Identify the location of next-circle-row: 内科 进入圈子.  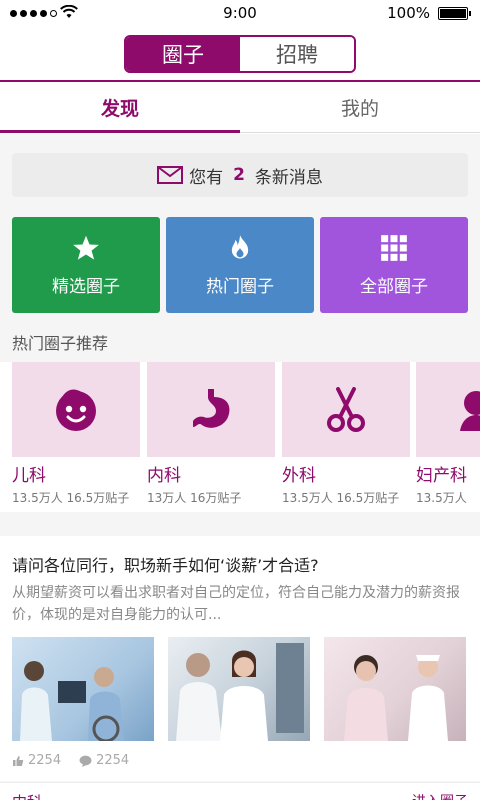
(240, 791).